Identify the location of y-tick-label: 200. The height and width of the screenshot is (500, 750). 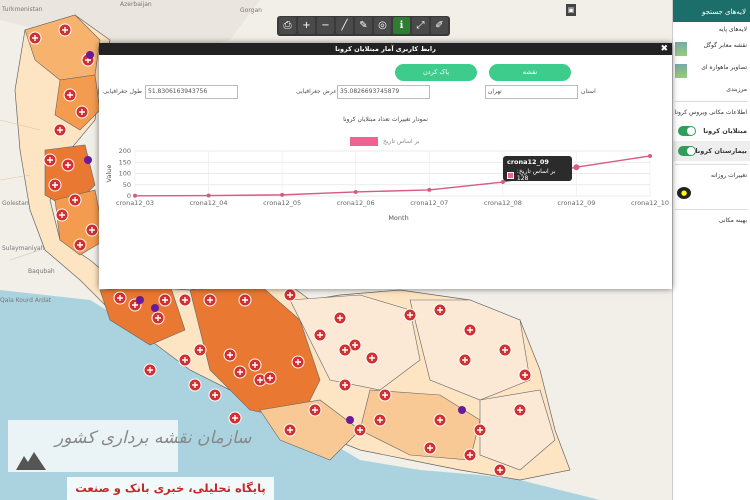
(125, 151).